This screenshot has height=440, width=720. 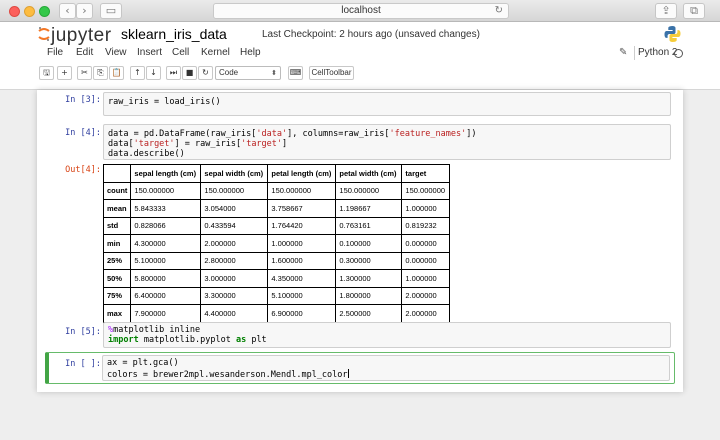 I want to click on code-segment: matplotlib.pyplot, so click(x=187, y=339).